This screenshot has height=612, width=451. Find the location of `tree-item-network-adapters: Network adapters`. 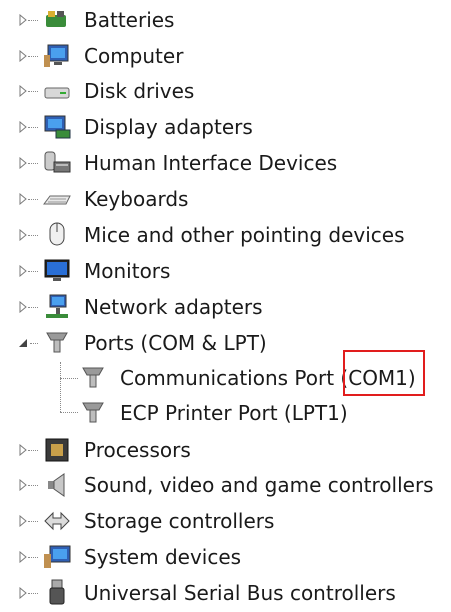

tree-item-network-adapters: Network adapters is located at coordinates (225, 307).